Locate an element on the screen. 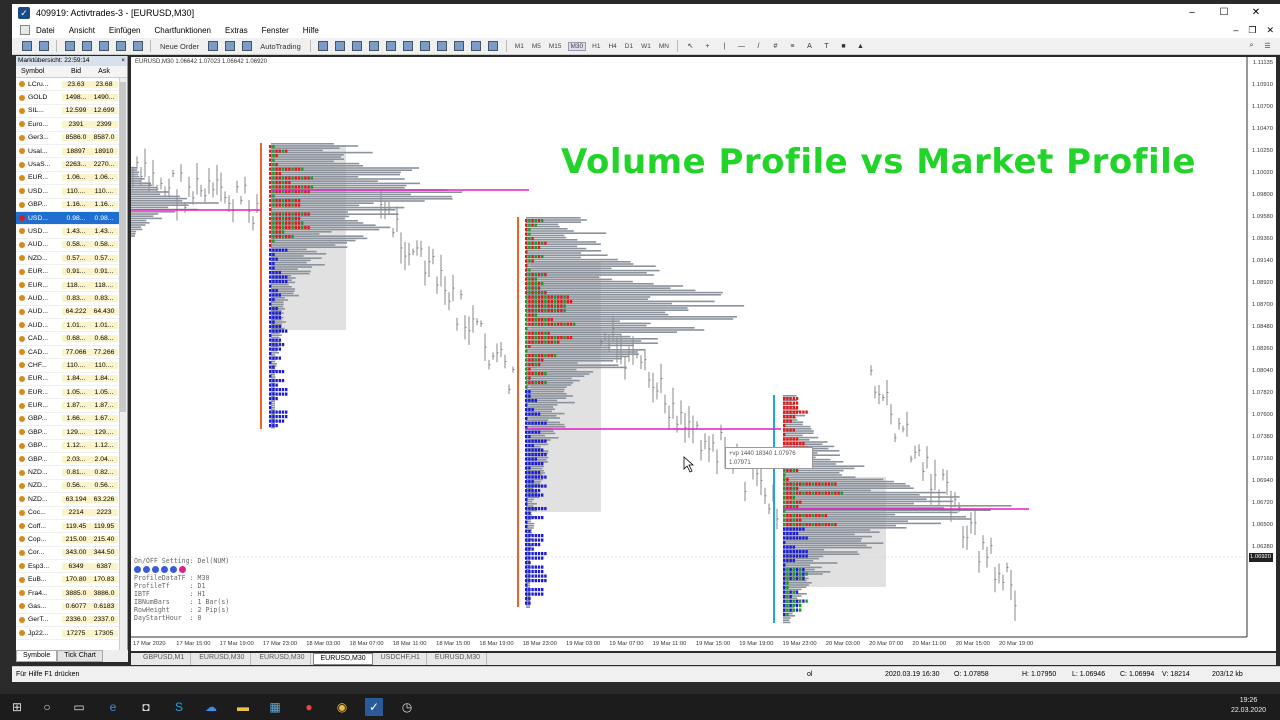 The height and width of the screenshot is (720, 1280). menu-charts: Chartfunktionen is located at coordinates (183, 30).